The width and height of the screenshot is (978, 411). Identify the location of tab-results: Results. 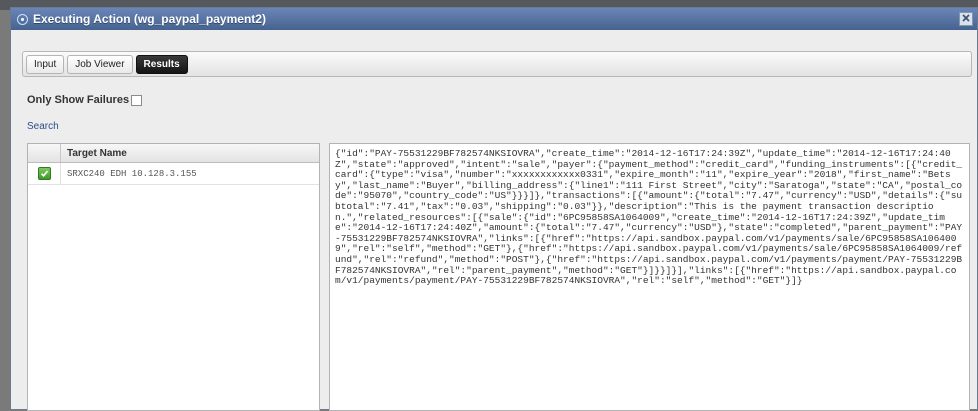
(161, 64).